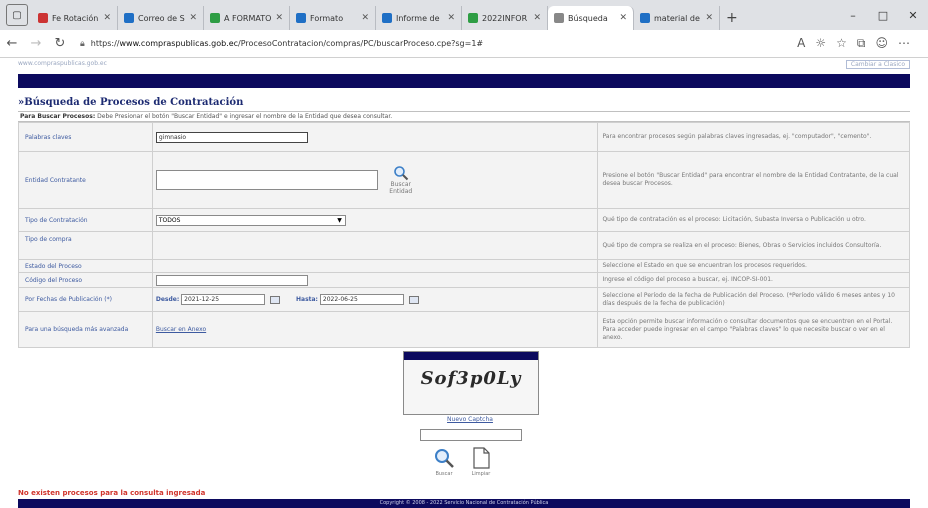 This screenshot has width=928, height=508. I want to click on to-date-input: 2022-06-25, so click(361, 299).